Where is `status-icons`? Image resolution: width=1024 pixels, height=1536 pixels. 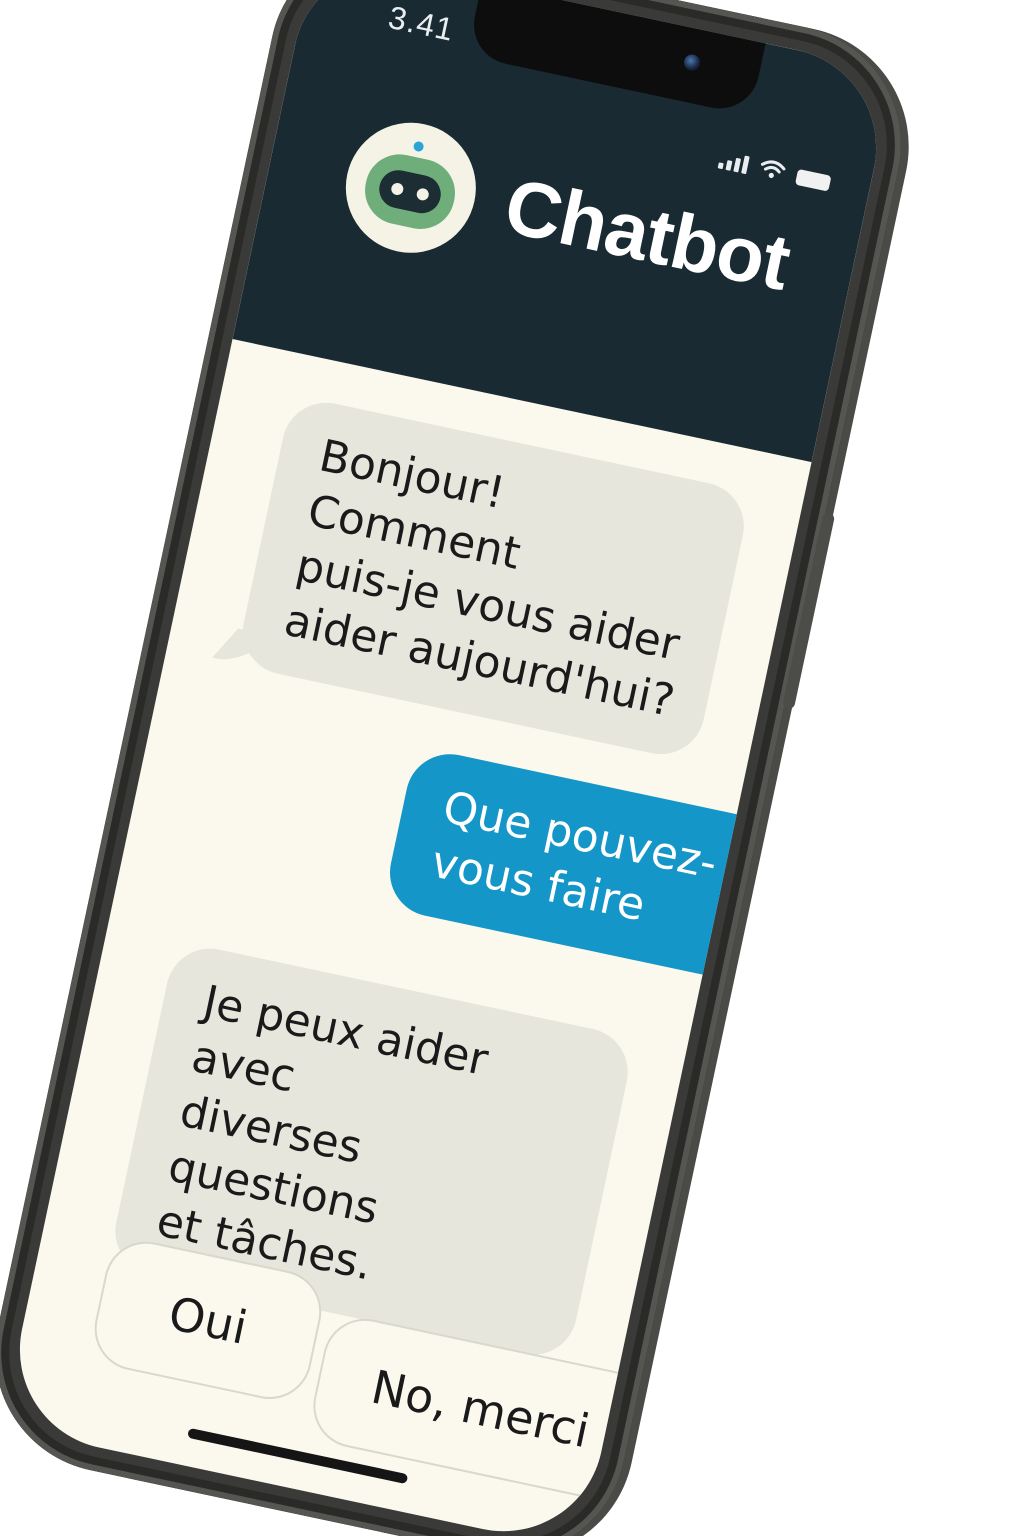
status-icons is located at coordinates (775, 170).